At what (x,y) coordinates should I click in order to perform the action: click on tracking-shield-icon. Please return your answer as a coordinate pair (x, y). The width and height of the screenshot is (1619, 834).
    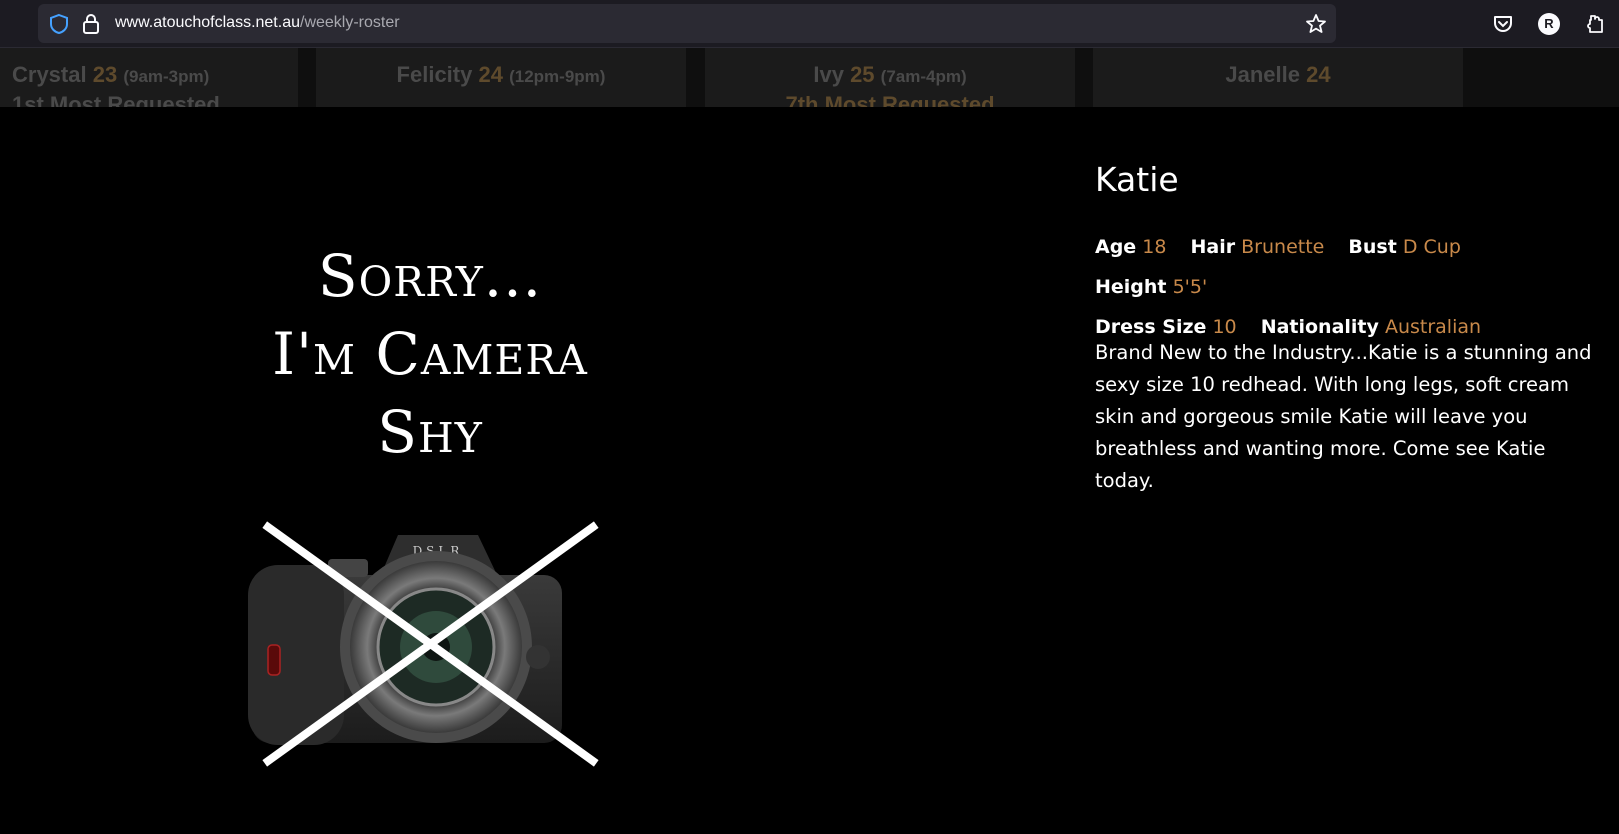
    Looking at the image, I should click on (59, 24).